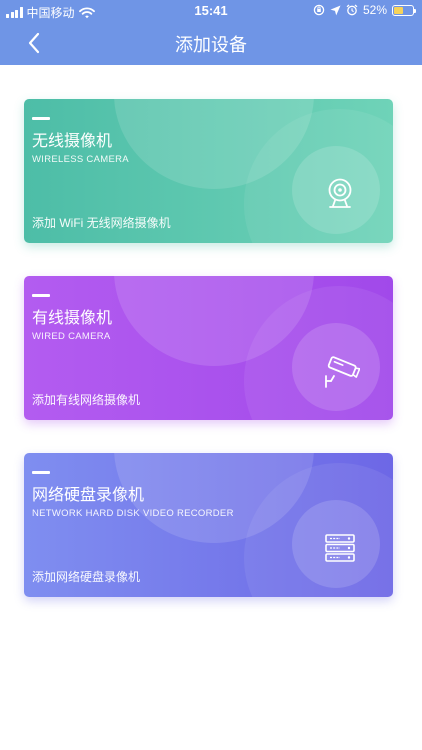 The height and width of the screenshot is (750, 422). Describe the element at coordinates (71, 336) in the screenshot. I see `card-subtitle: WIRED CAMERA` at that location.